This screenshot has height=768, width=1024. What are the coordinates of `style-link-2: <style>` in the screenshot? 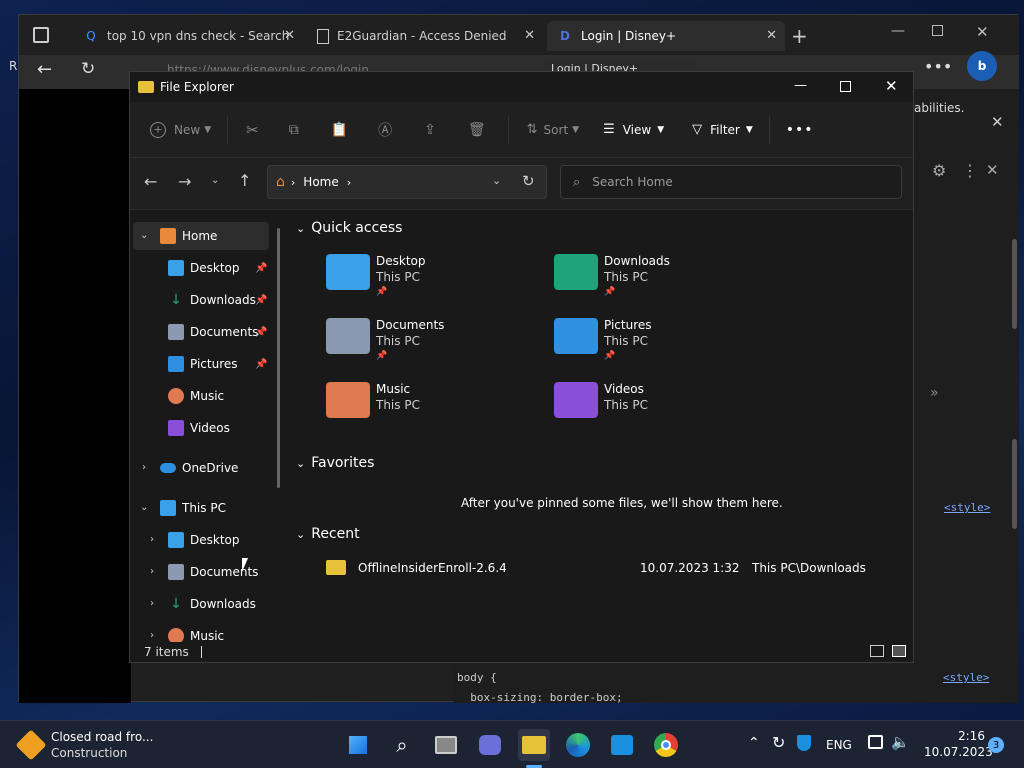 It's located at (966, 677).